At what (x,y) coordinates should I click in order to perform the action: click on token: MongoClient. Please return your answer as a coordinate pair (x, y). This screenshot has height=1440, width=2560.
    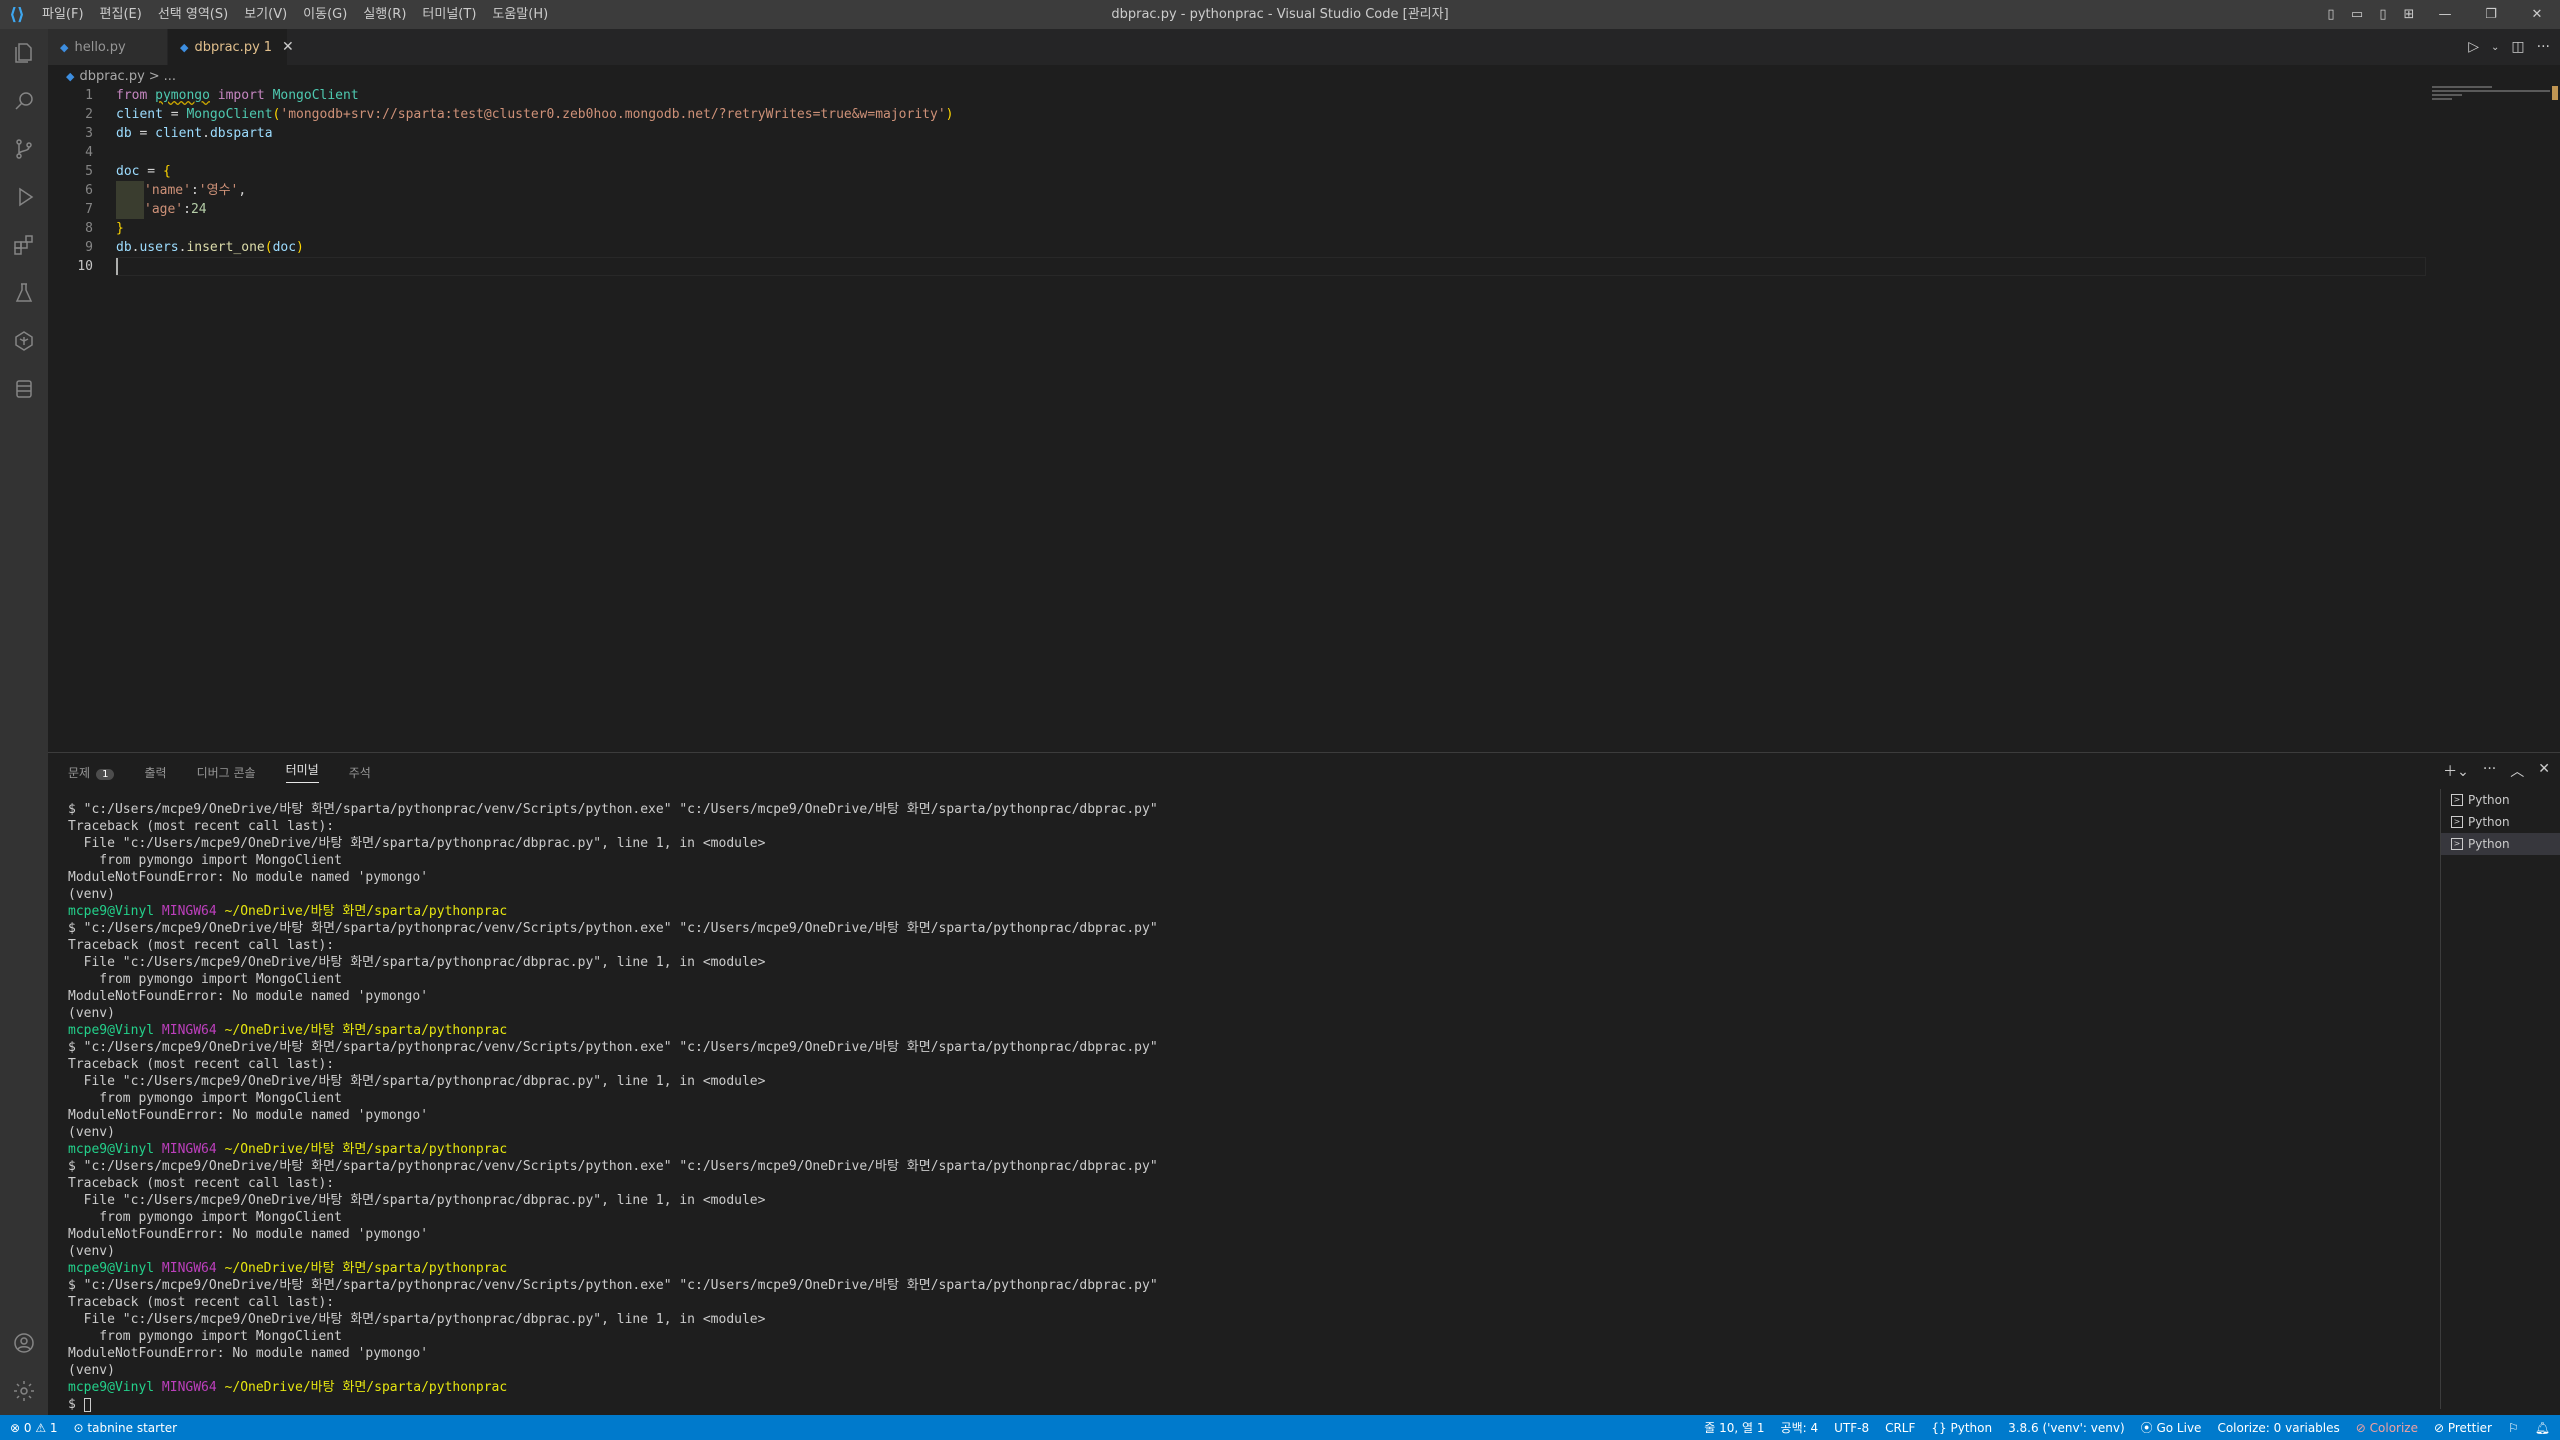
    Looking at the image, I should click on (315, 95).